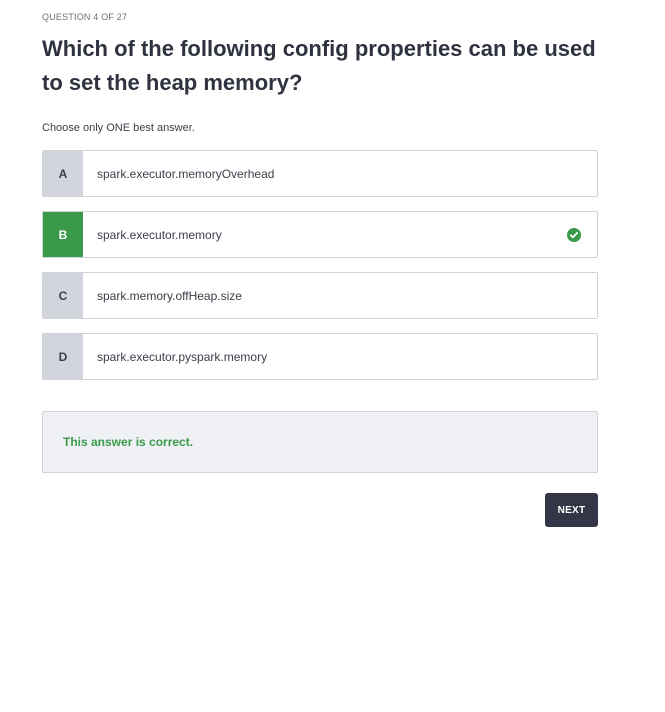  I want to click on option-text: spark.executor.pyspark.memory, so click(182, 356).